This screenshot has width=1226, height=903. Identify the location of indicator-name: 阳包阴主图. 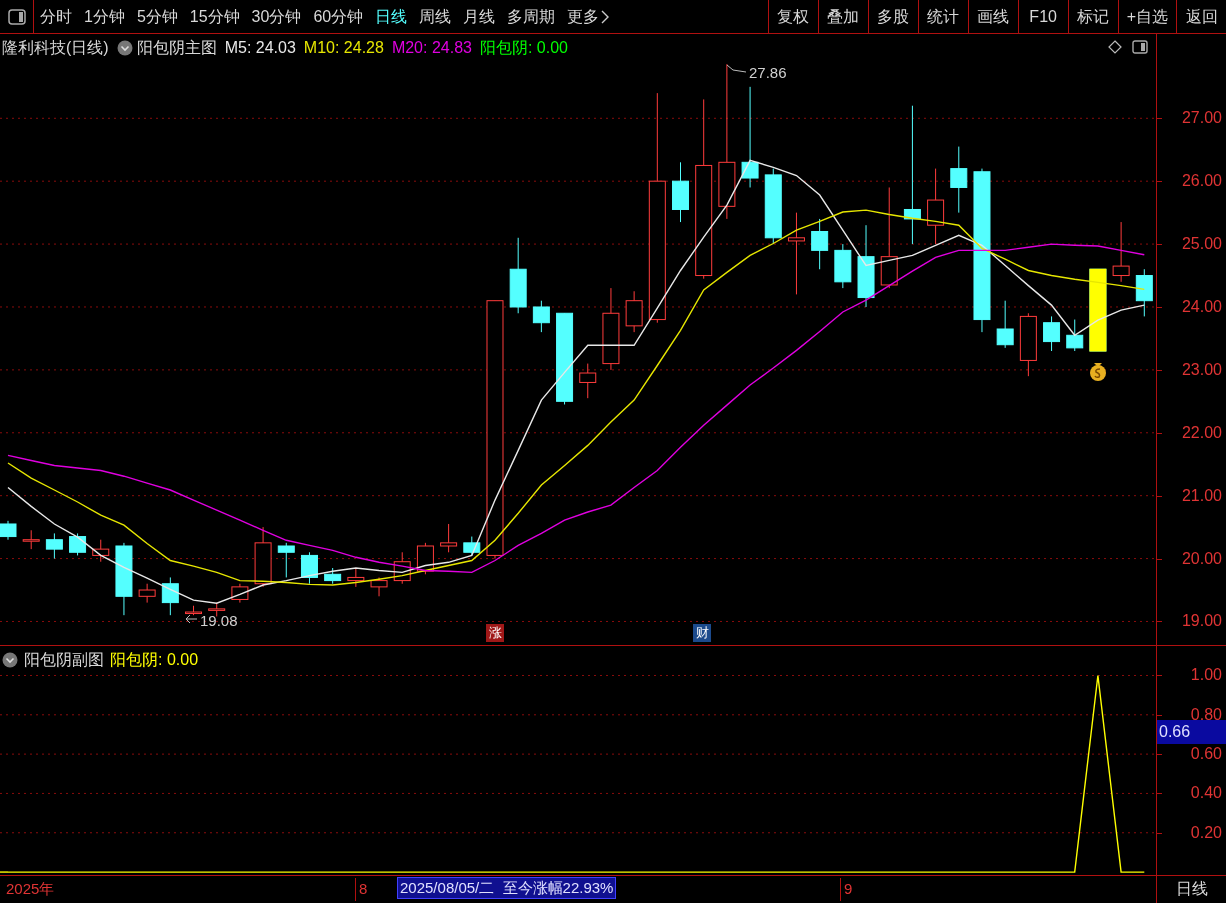
(176, 48).